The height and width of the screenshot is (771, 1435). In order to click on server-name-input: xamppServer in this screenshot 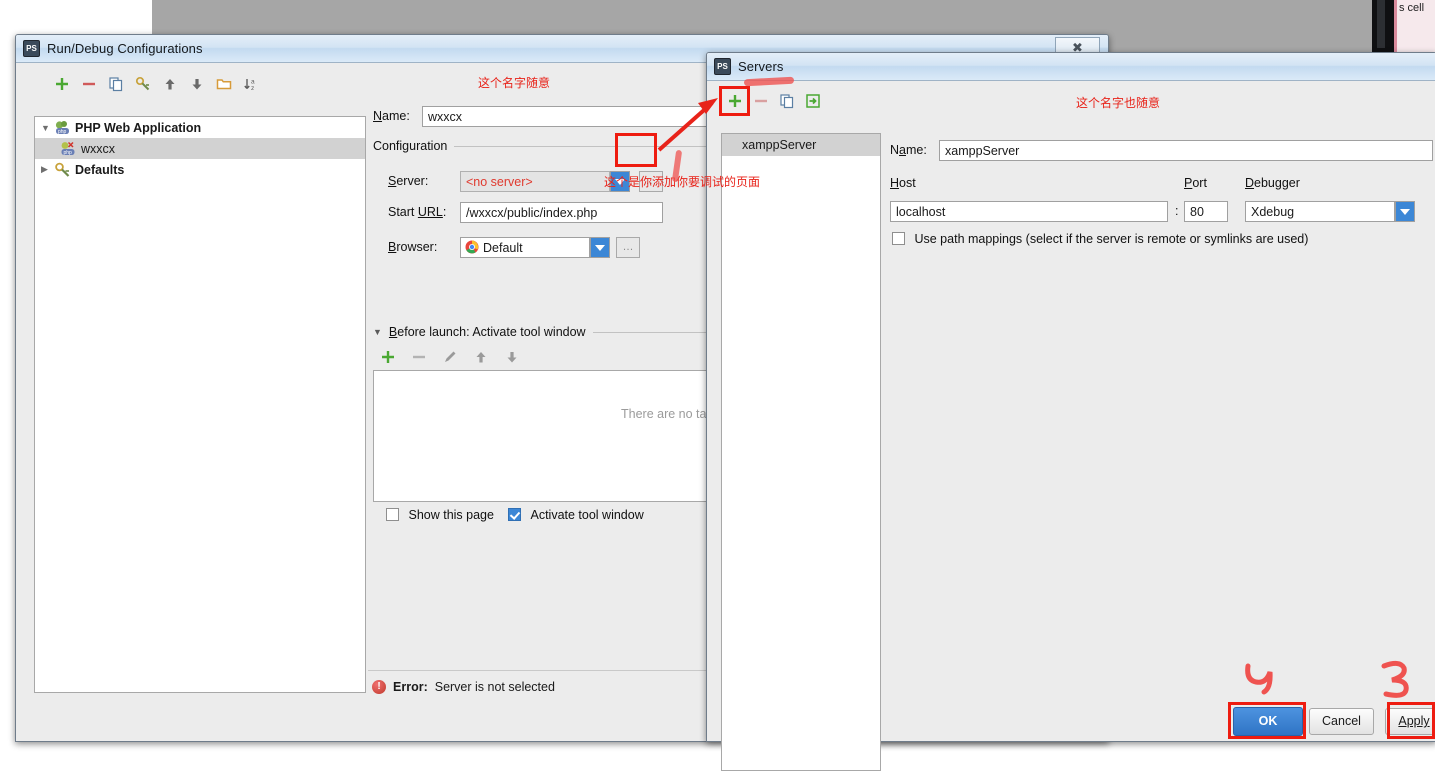, I will do `click(1186, 150)`.